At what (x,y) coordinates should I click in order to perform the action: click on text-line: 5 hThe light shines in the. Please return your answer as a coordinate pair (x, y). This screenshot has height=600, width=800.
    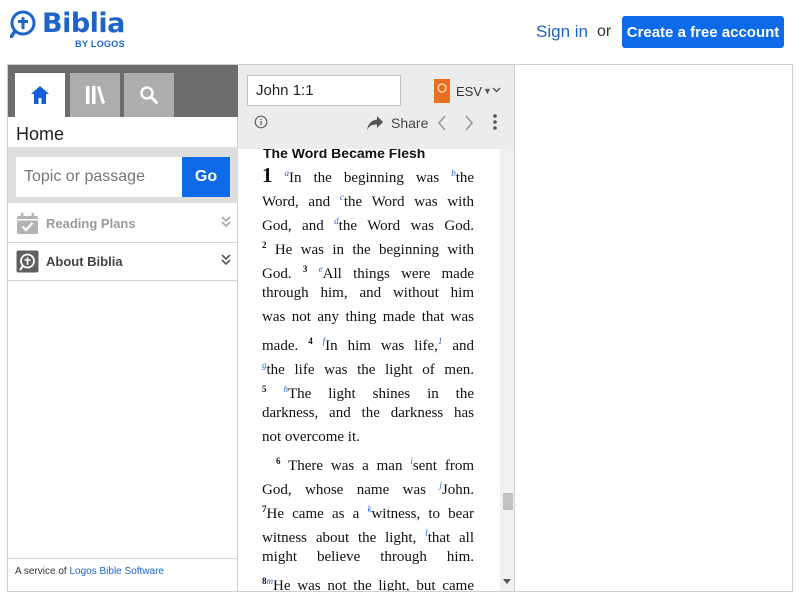
    Looking at the image, I should click on (368, 393).